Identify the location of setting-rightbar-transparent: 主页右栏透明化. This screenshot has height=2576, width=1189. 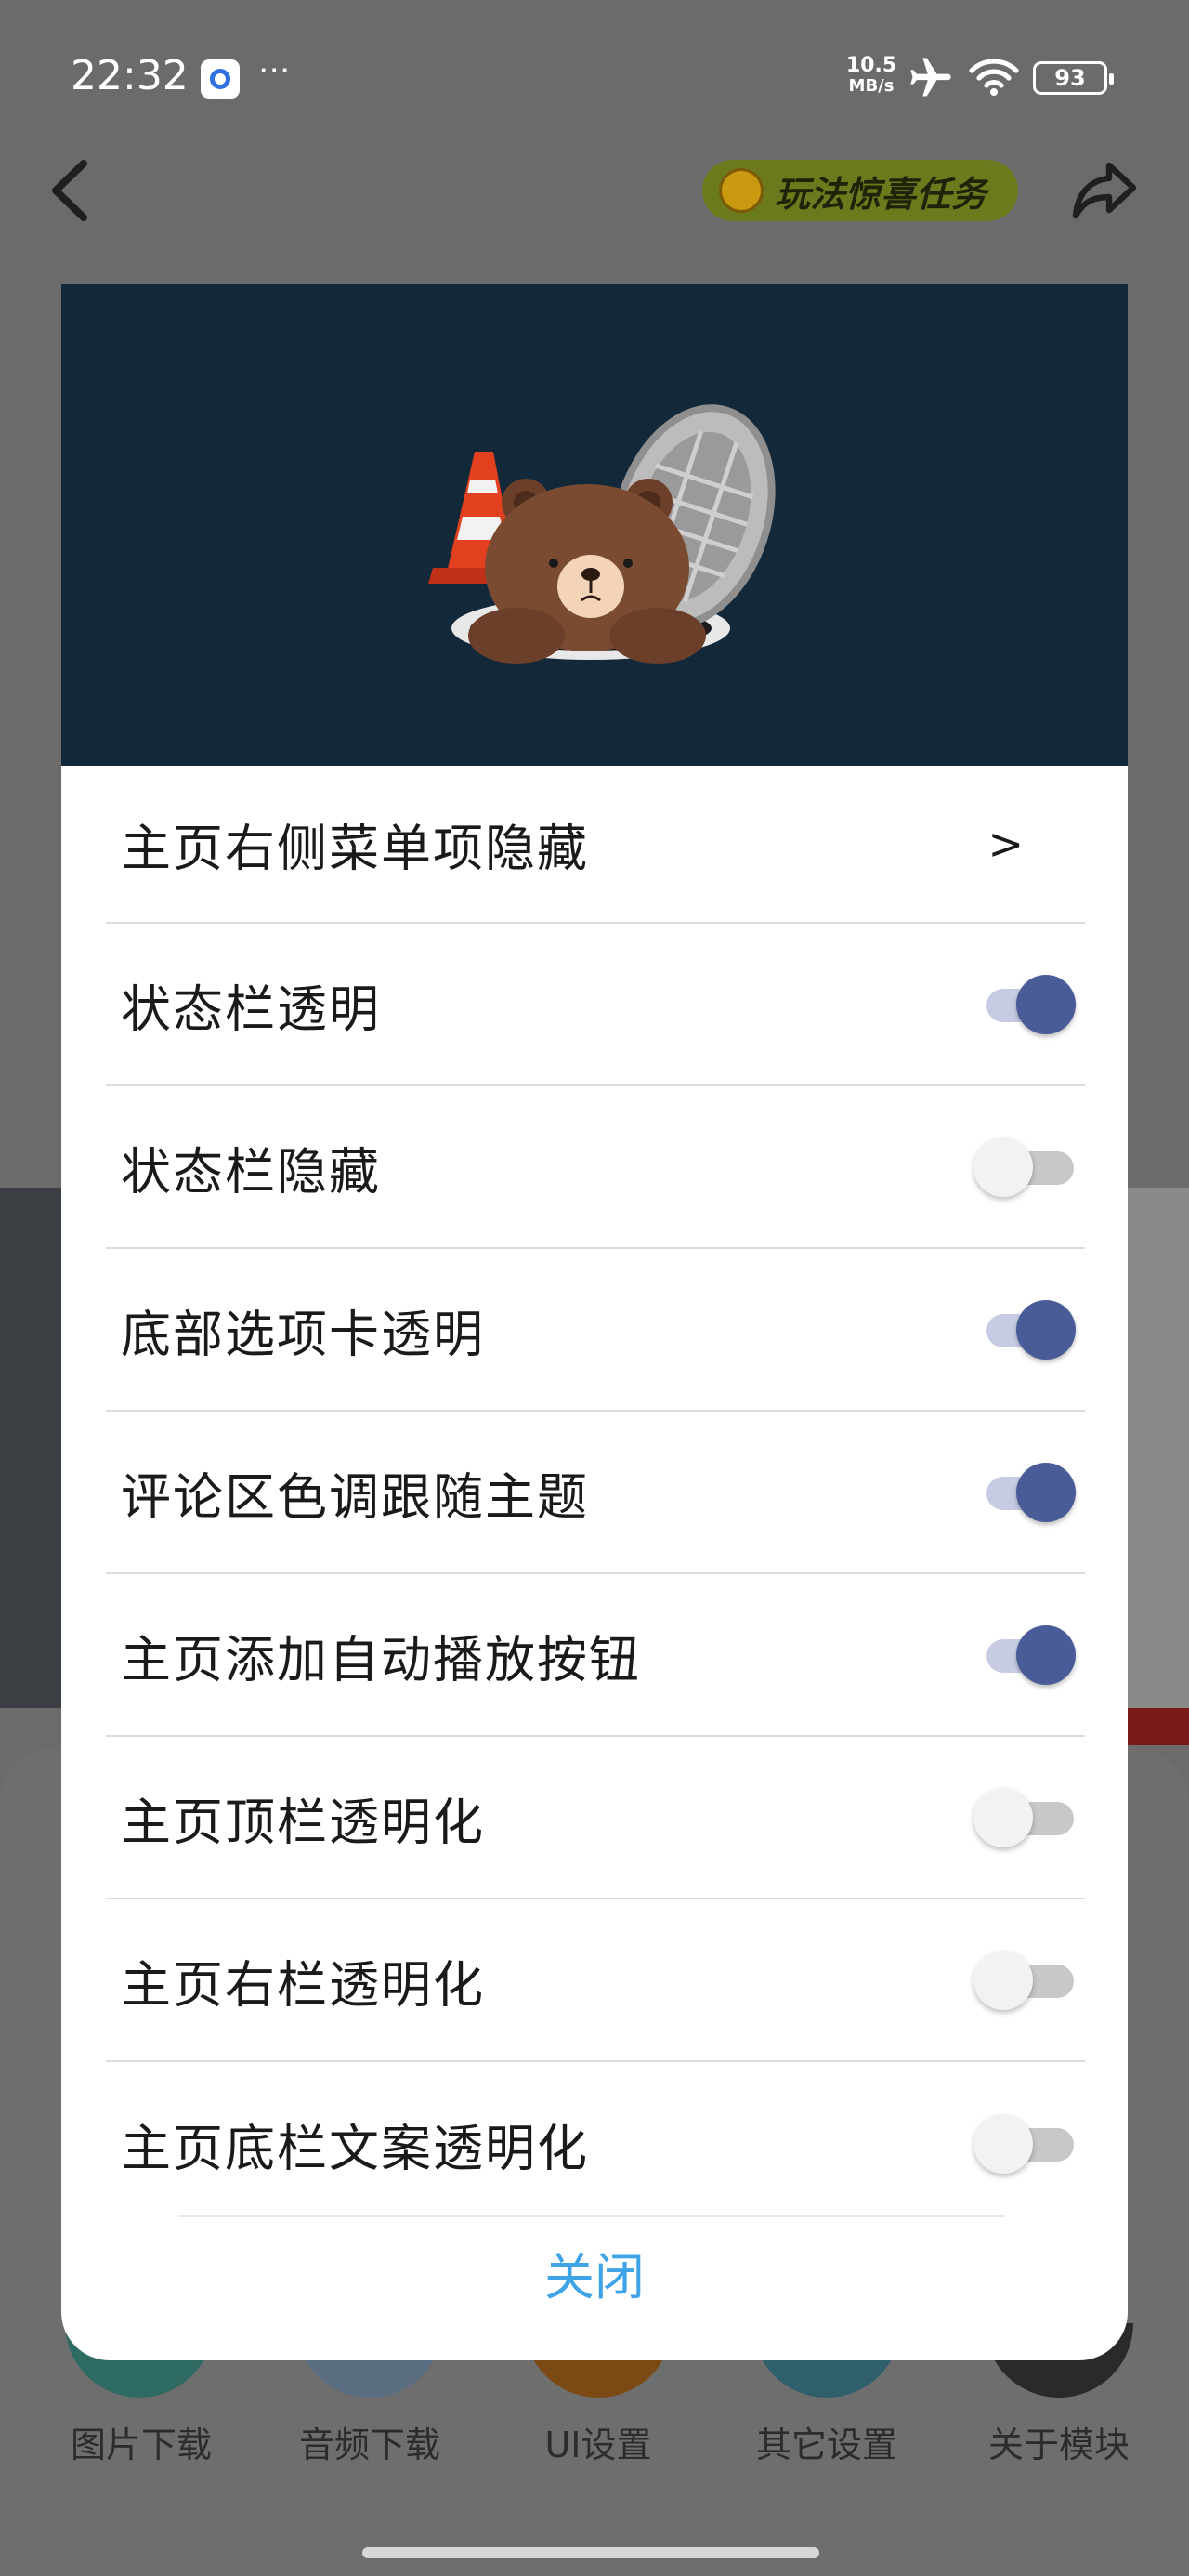
(595, 1980).